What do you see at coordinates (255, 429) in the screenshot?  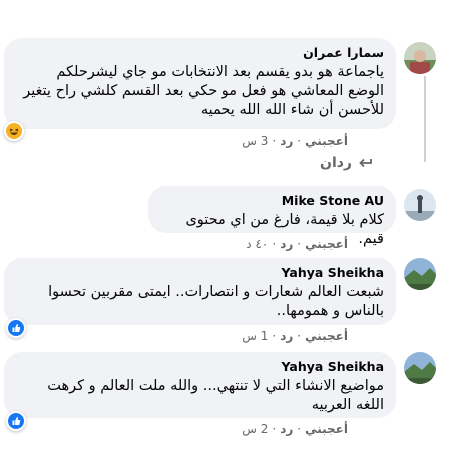 I see `comment-time: 2 س` at bounding box center [255, 429].